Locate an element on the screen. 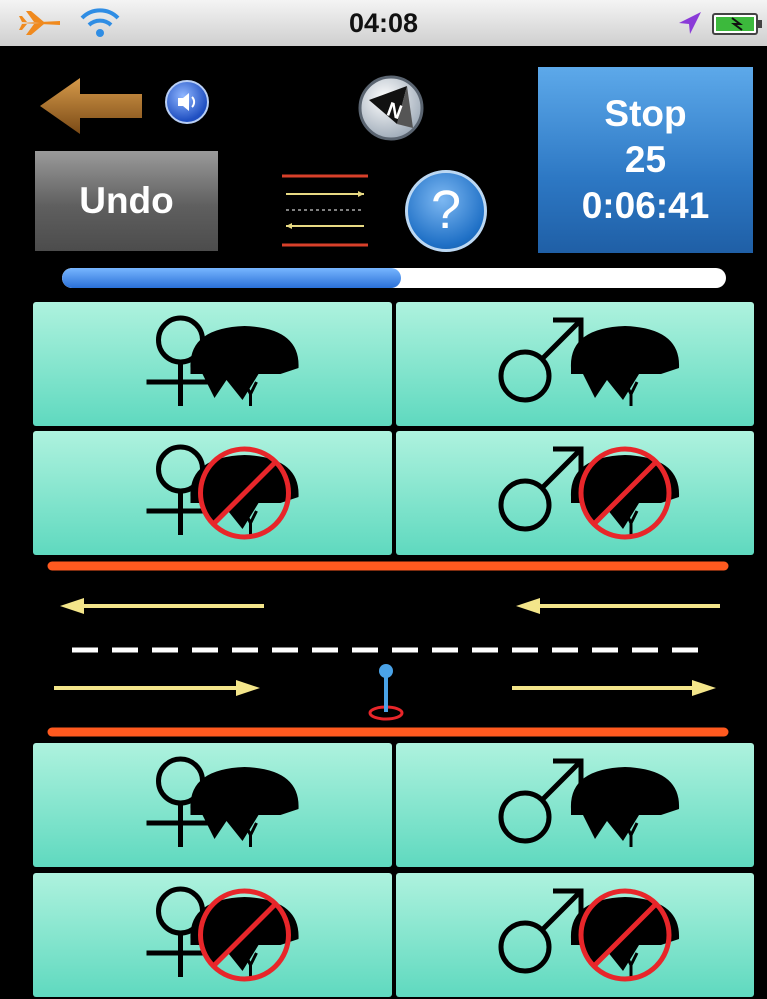  lane-arrow-left-east is located at coordinates (157, 688).